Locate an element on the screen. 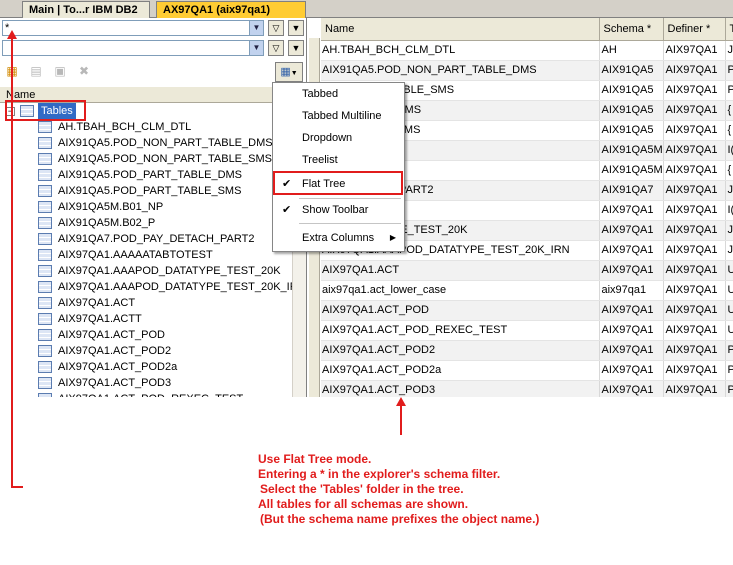 The height and width of the screenshot is (565, 733). table-row: AIX97QA1.ACTAIX97QA1AIX97QA1U is located at coordinates (527, 270).